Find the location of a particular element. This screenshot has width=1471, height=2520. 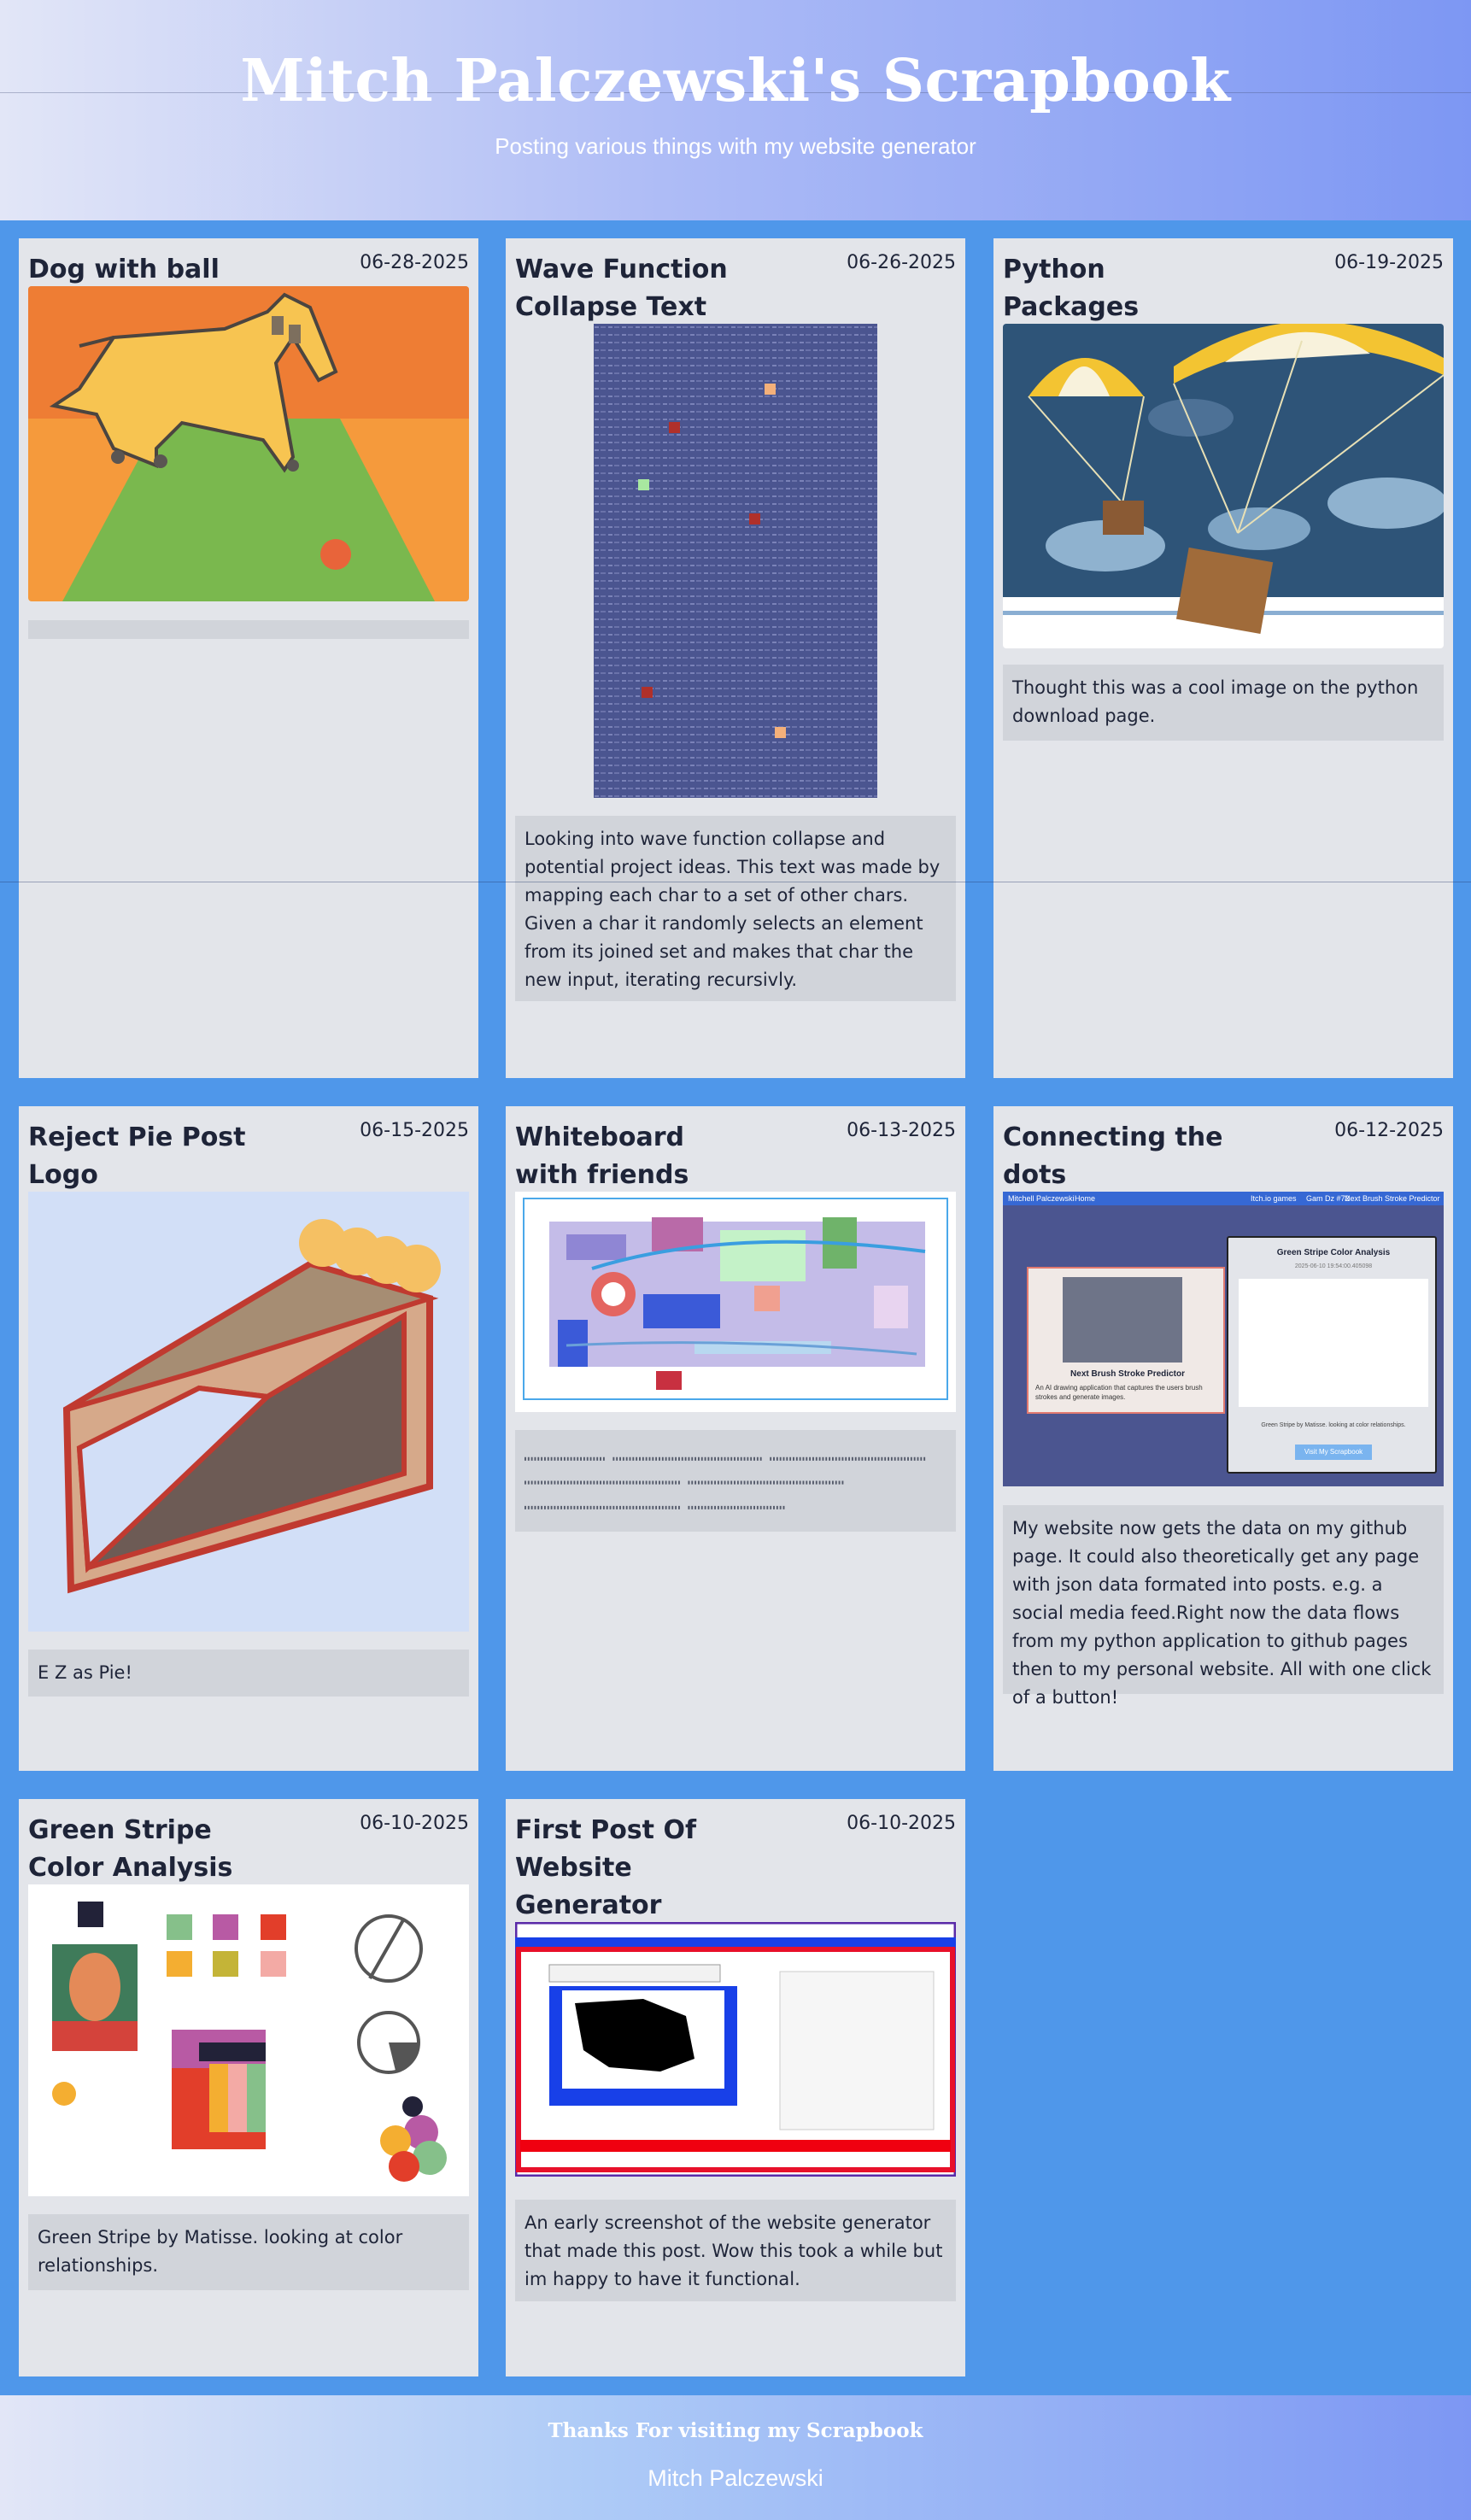

embedded-brush-title: Next Brush Stroke Predictor is located at coordinates (1127, 1374).